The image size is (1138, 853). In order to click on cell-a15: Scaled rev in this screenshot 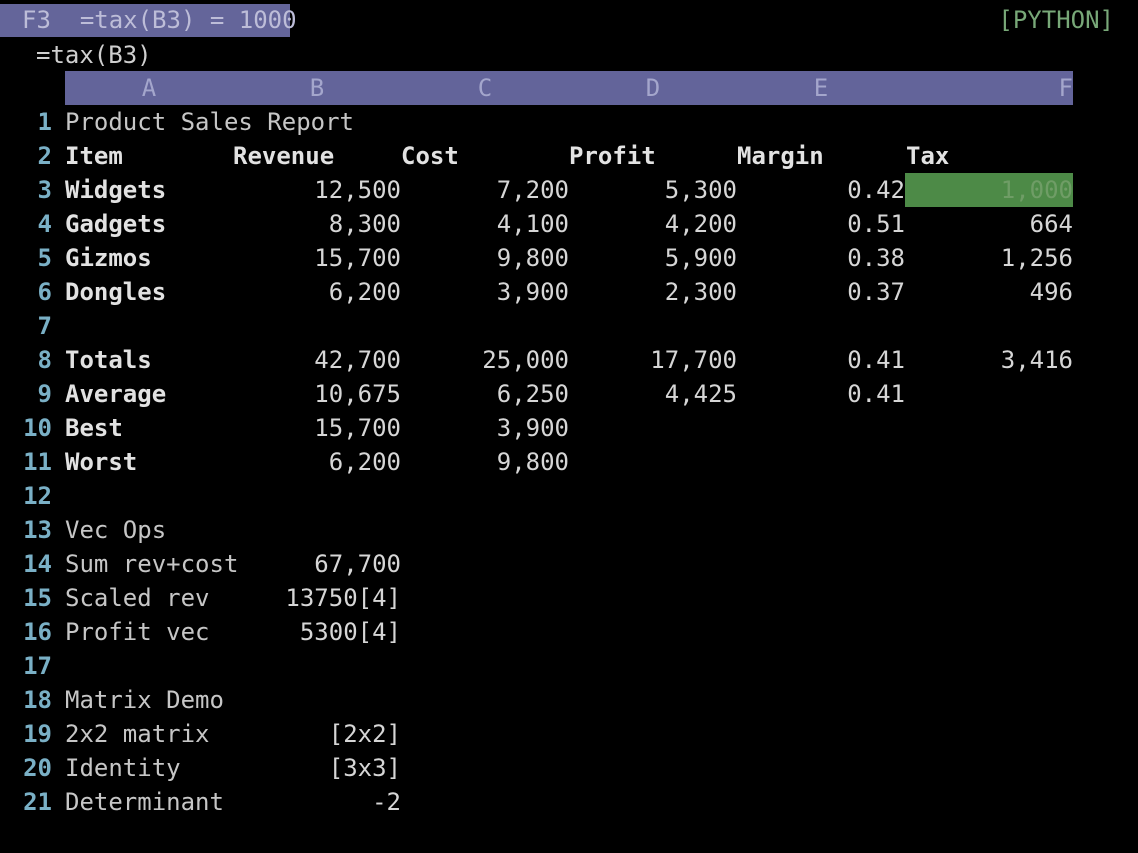, I will do `click(149, 598)`.